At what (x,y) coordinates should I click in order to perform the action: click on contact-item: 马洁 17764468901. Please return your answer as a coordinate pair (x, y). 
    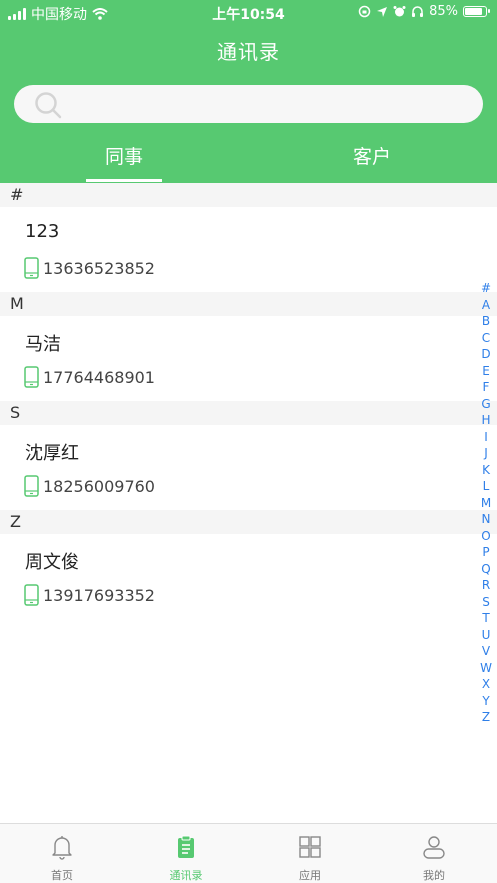
    Looking at the image, I should click on (248, 358).